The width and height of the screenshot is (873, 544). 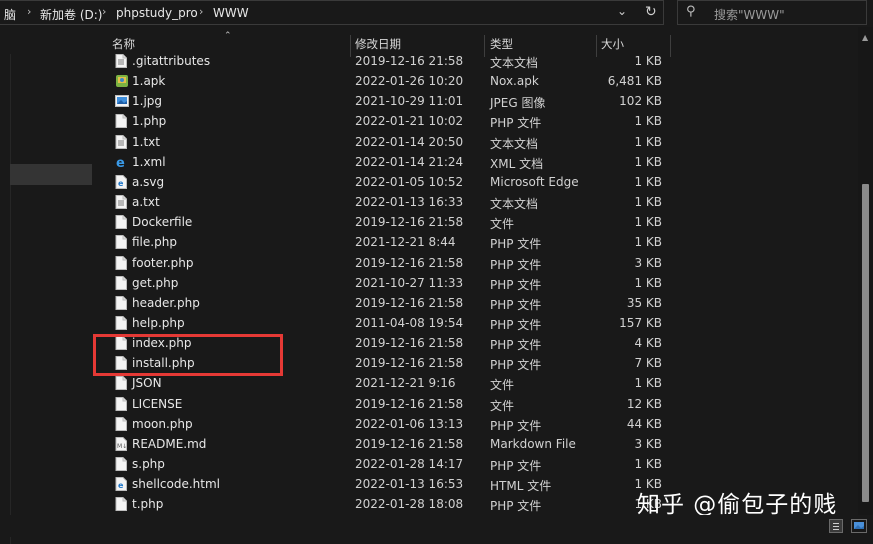 I want to click on nav-selected-item, so click(x=51, y=174).